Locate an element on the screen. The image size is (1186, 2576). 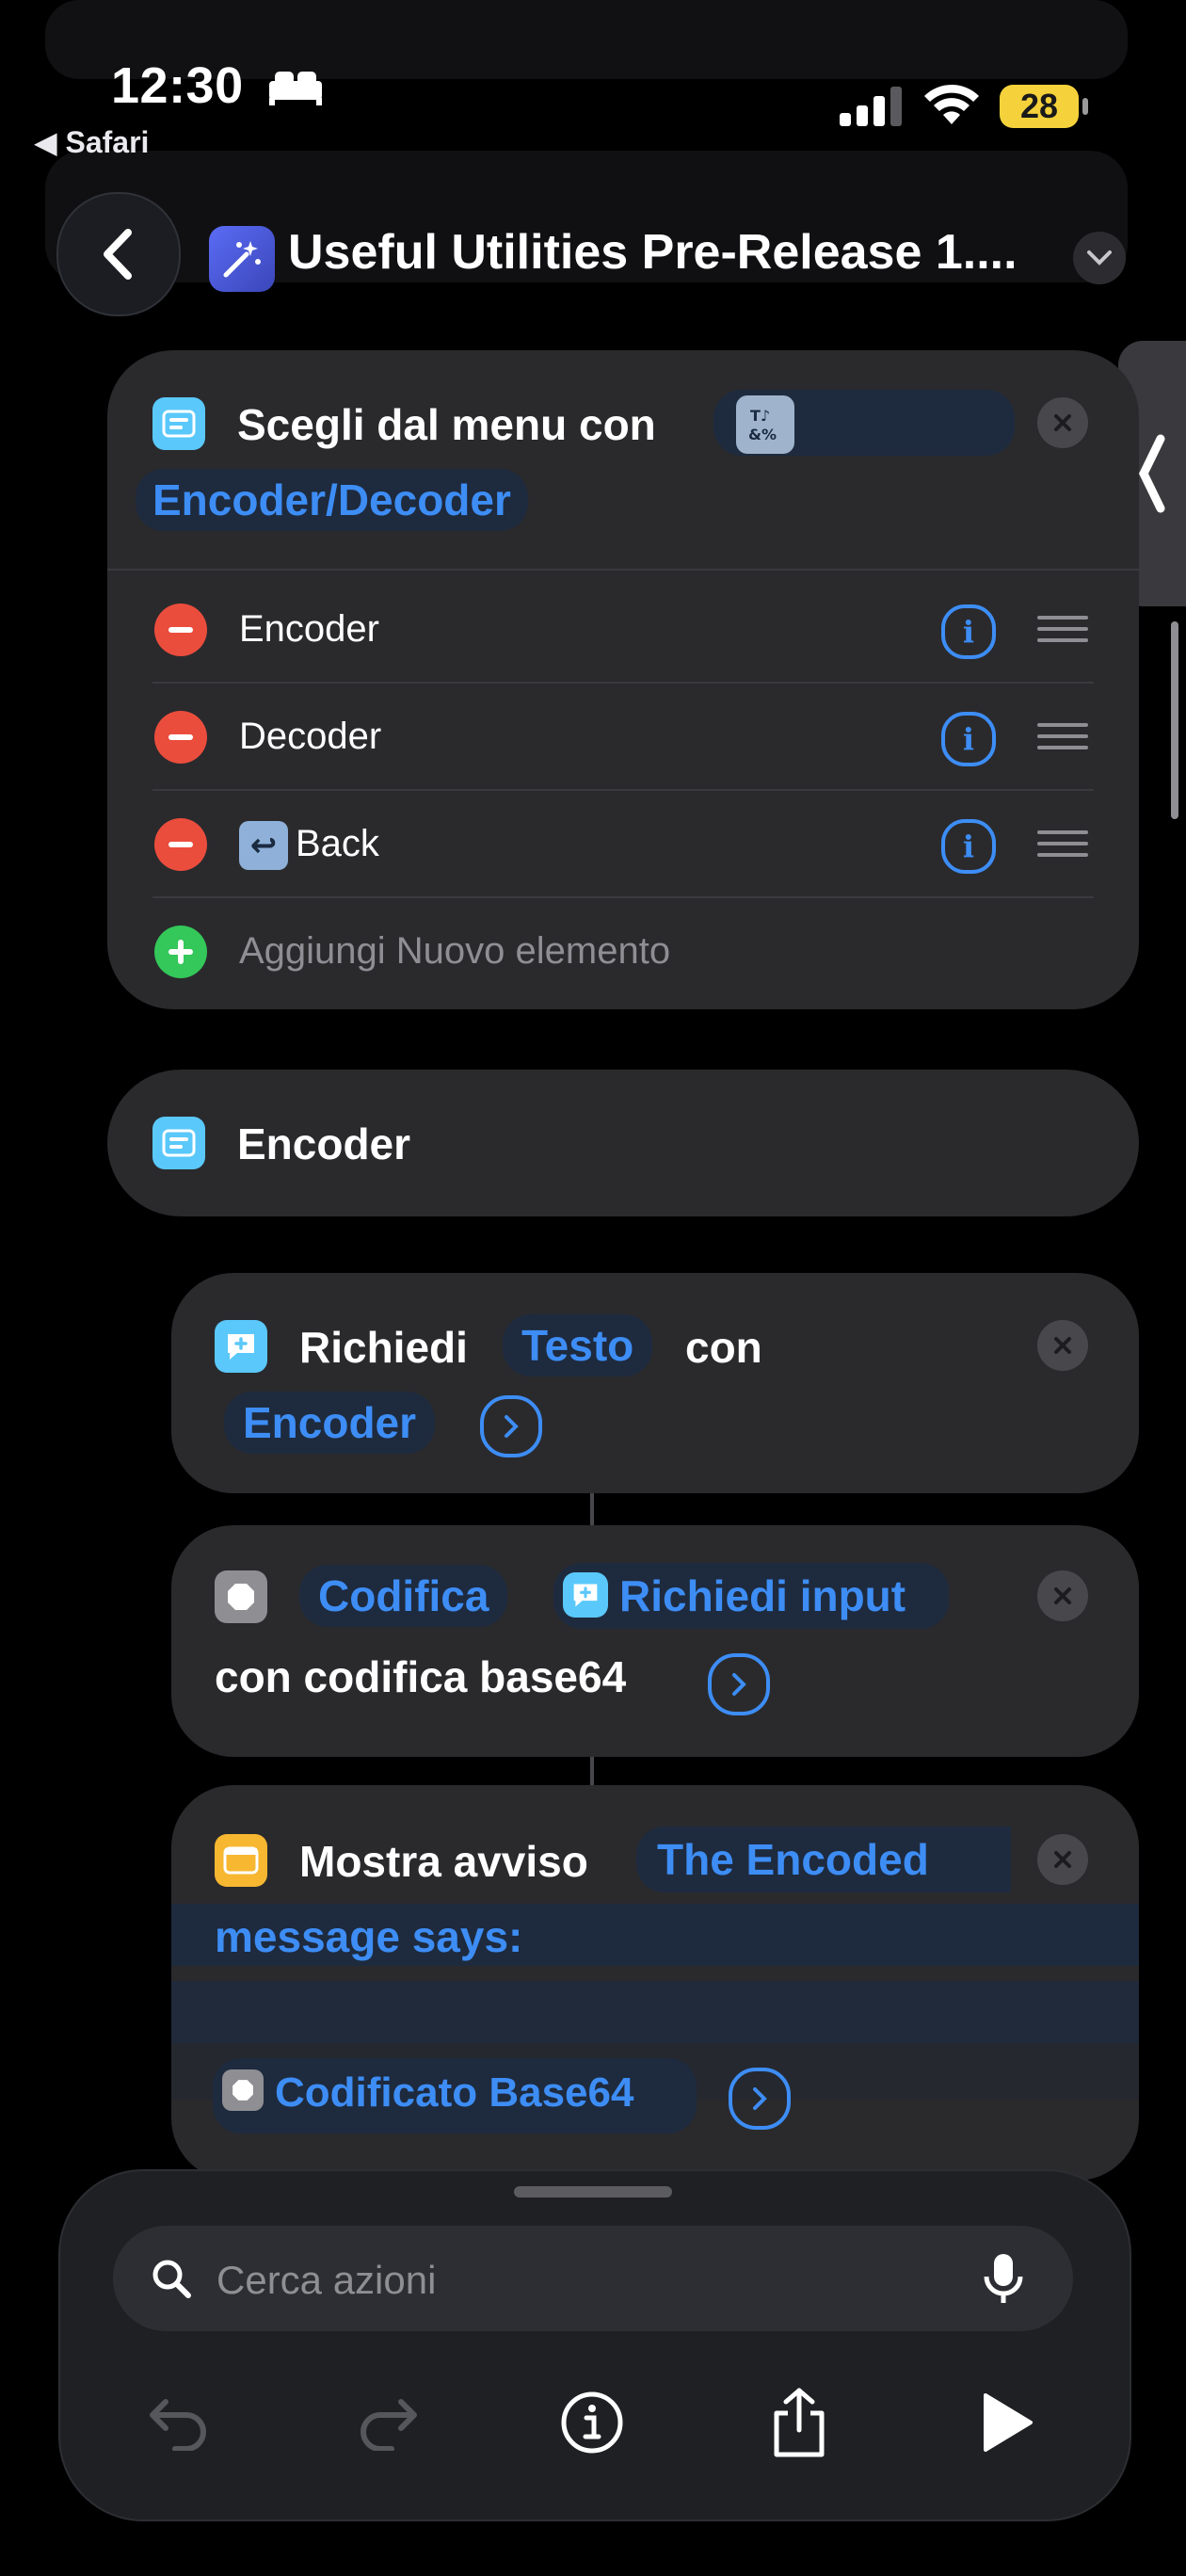
share-button is located at coordinates (799, 2422).